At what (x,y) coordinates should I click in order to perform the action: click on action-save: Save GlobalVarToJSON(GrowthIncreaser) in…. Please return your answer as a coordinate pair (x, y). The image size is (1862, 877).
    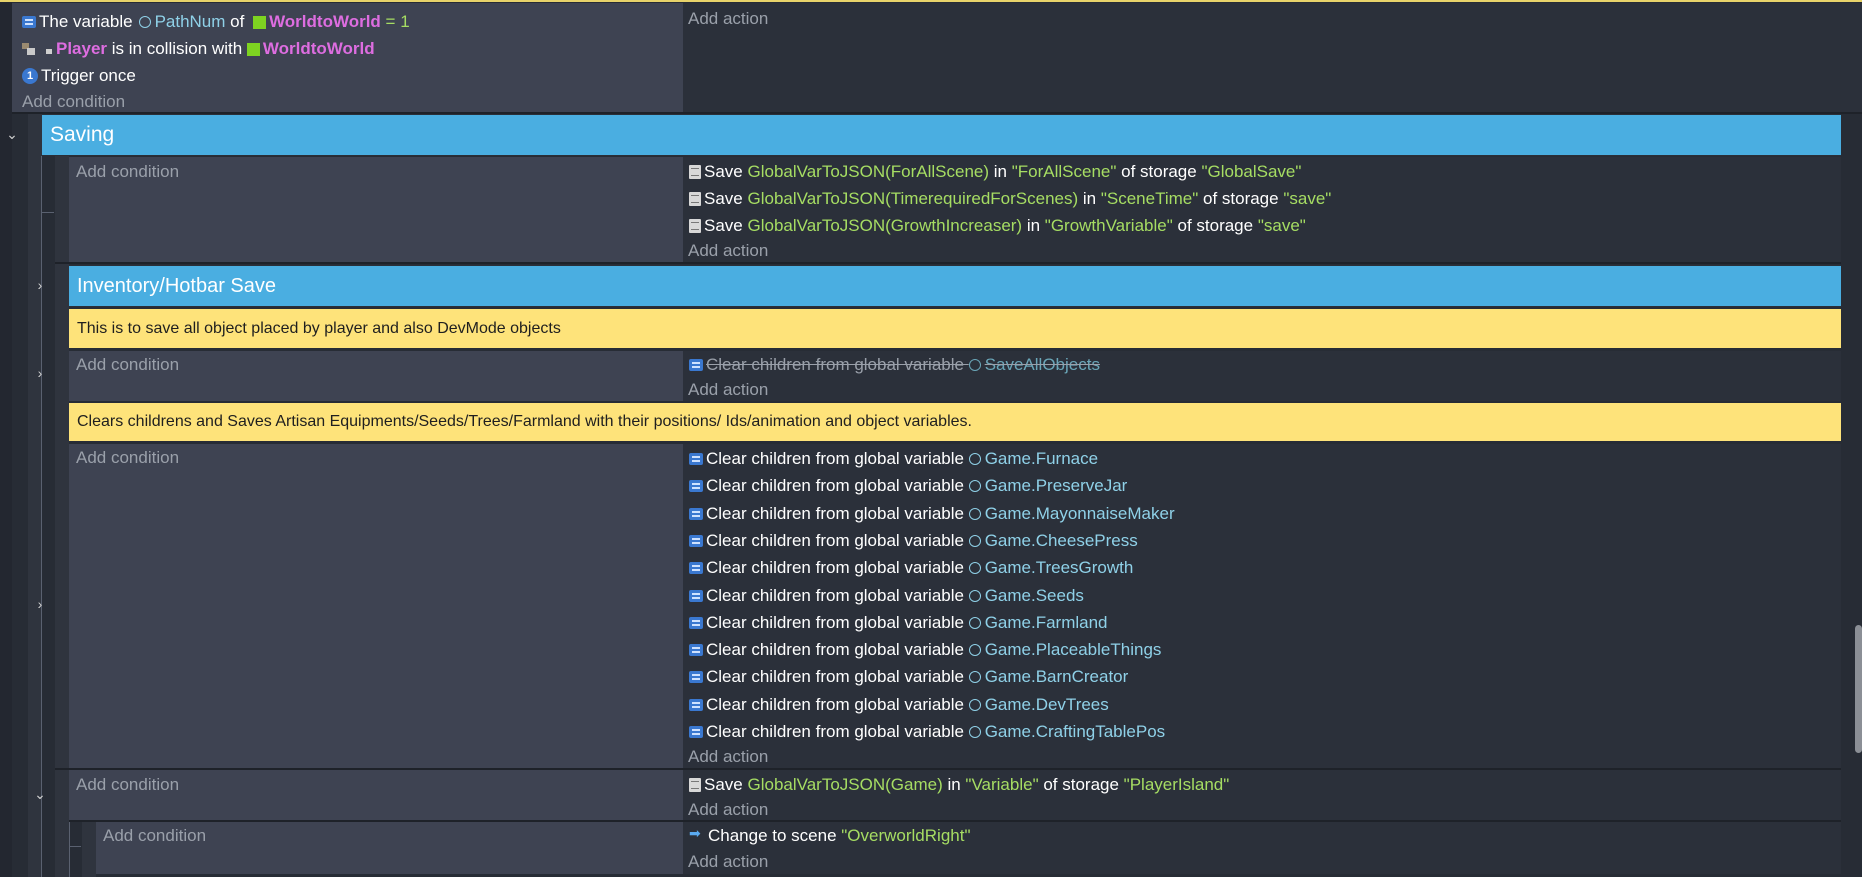
    Looking at the image, I should click on (997, 226).